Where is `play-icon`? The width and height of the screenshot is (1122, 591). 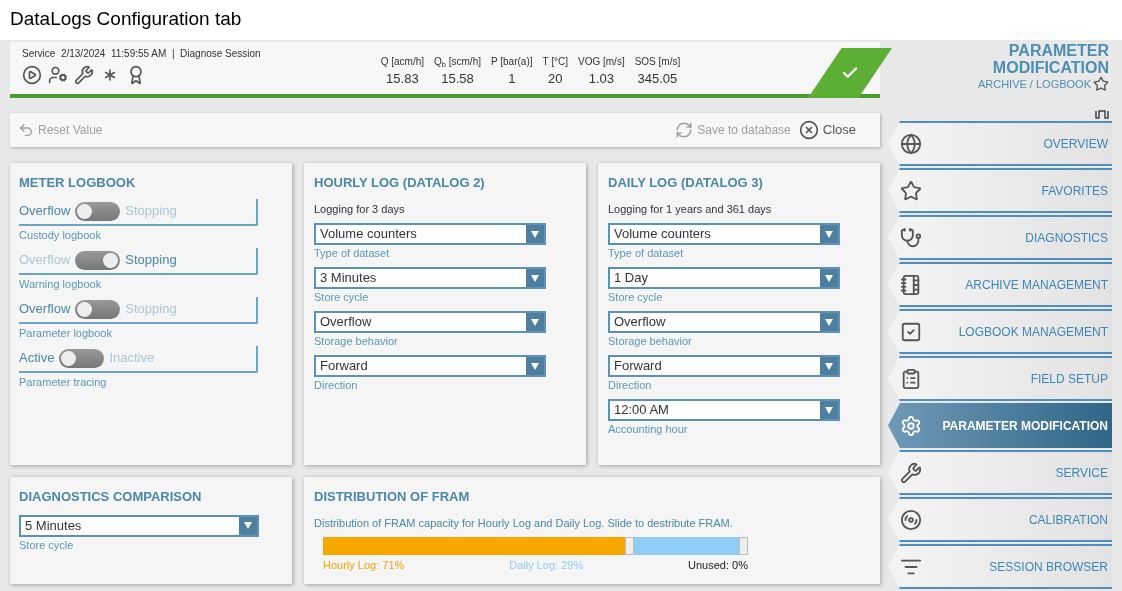 play-icon is located at coordinates (32, 75).